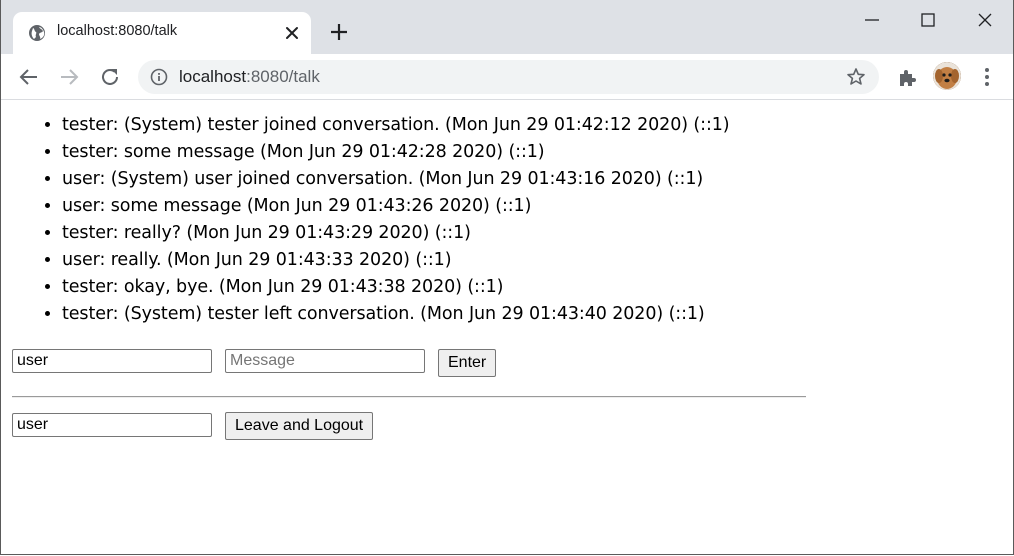 This screenshot has width=1014, height=556. What do you see at coordinates (117, 31) in the screenshot?
I see `tab-title: localhost:8080/talk` at bounding box center [117, 31].